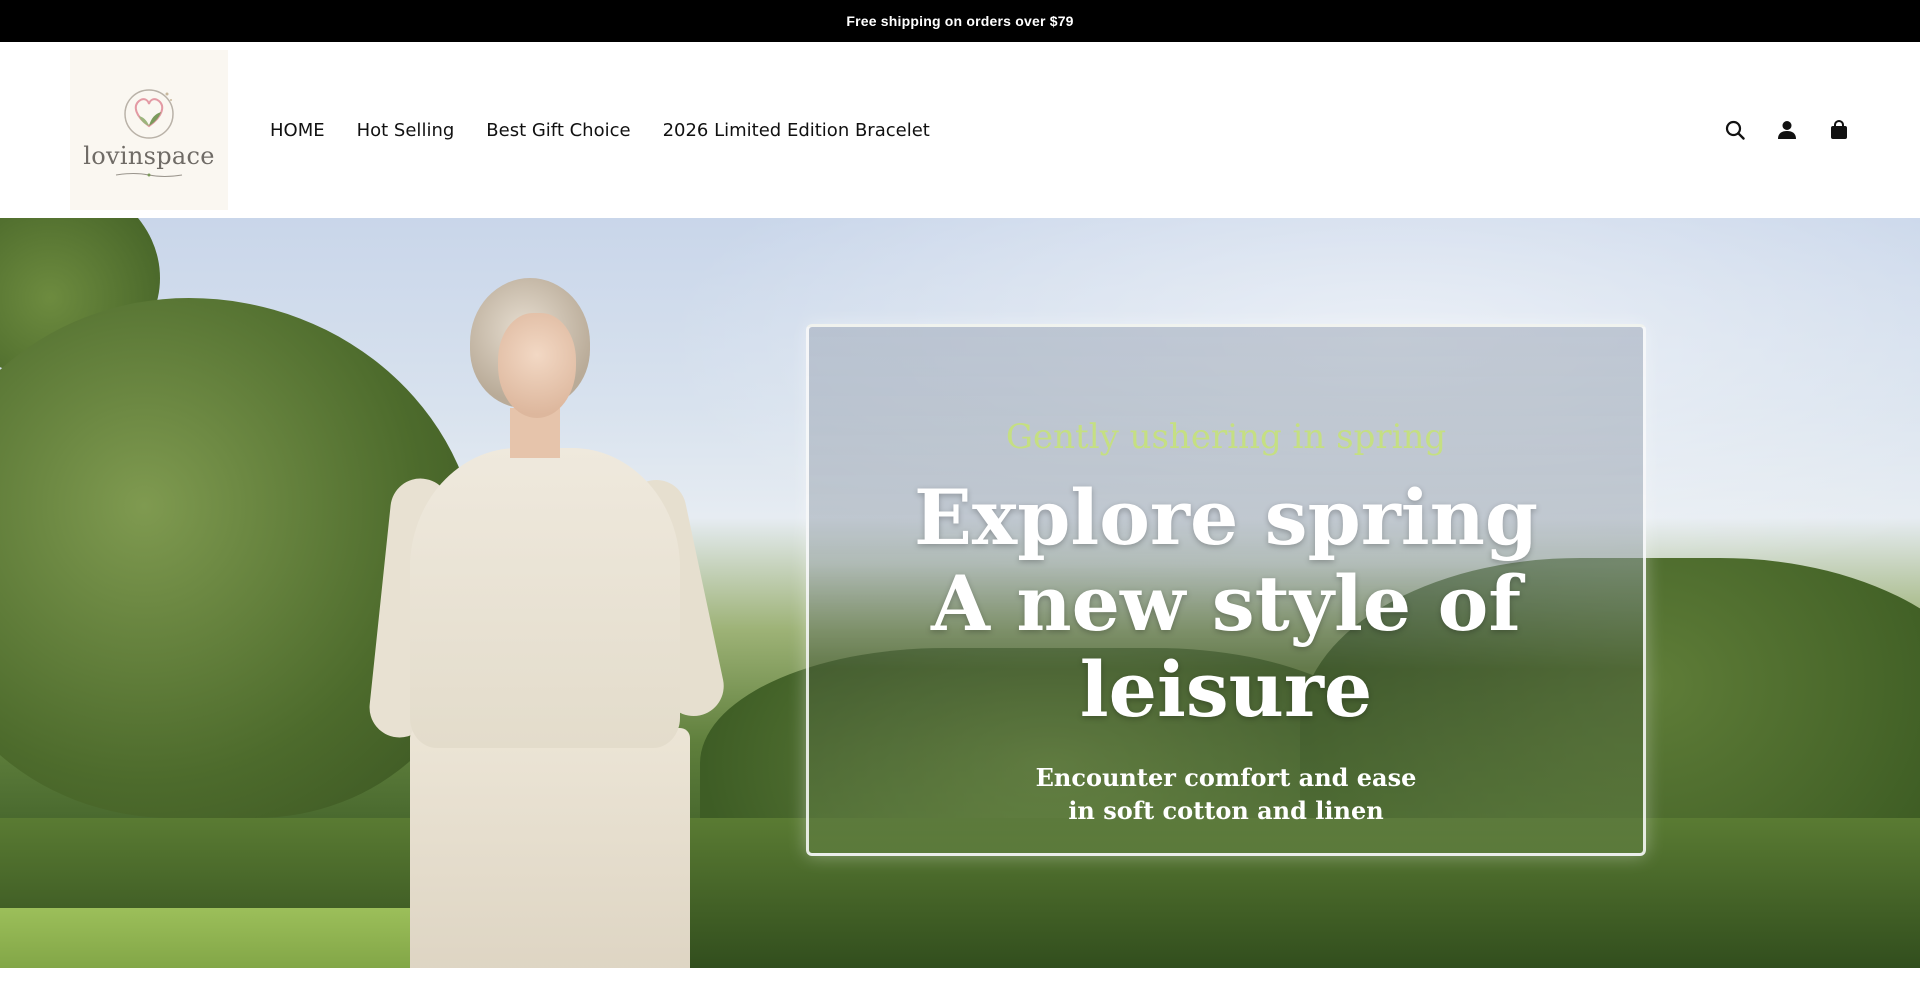  I want to click on hero-subtext-line-2: in soft cotton and linen, so click(1226, 810).